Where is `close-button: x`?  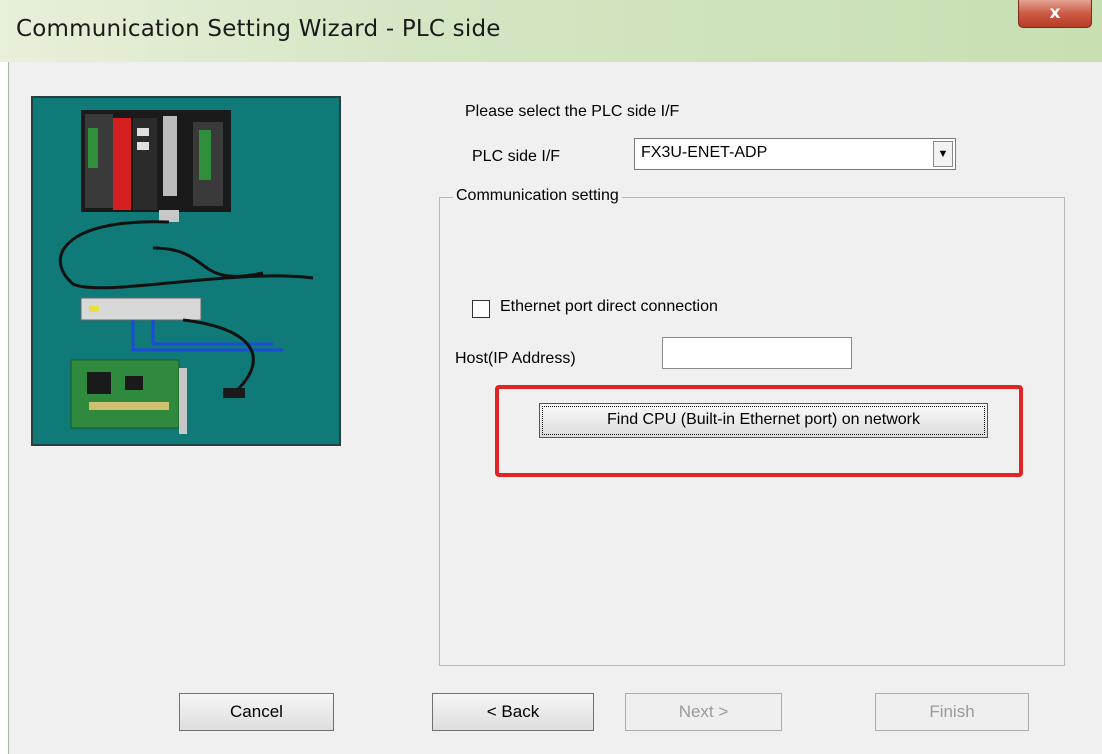 close-button: x is located at coordinates (1055, 14).